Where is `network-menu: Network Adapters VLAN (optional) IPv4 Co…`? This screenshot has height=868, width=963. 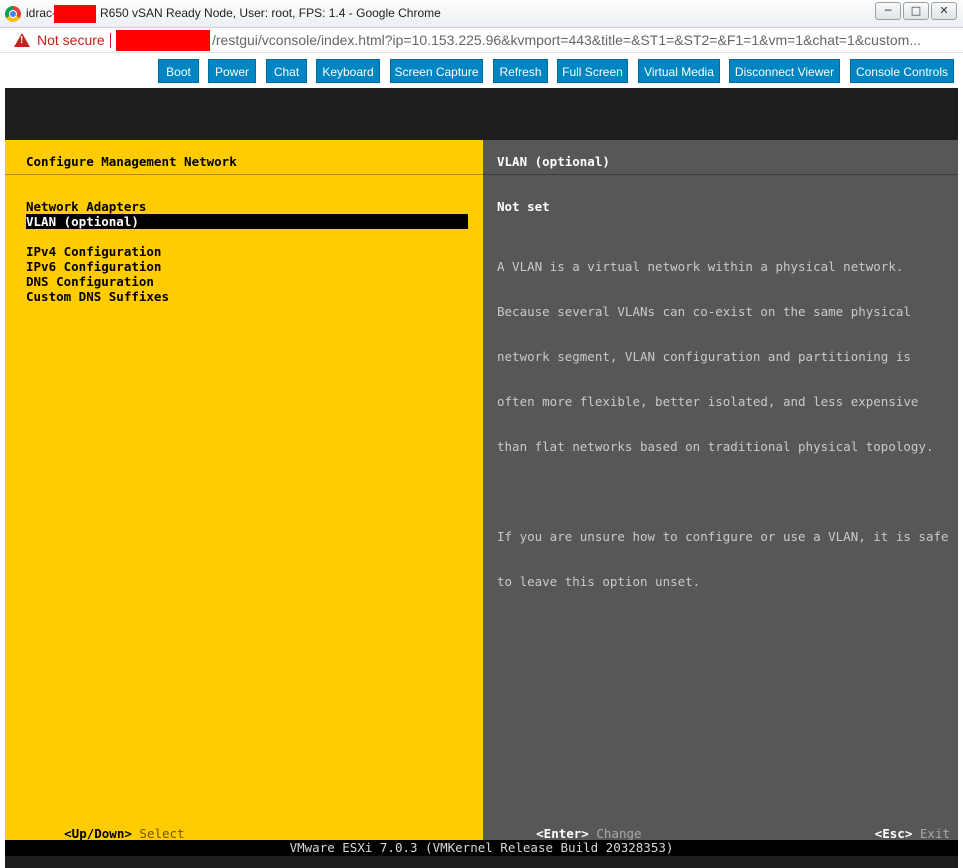
network-menu: Network Adapters VLAN (optional) IPv4 Co… is located at coordinates (247, 251).